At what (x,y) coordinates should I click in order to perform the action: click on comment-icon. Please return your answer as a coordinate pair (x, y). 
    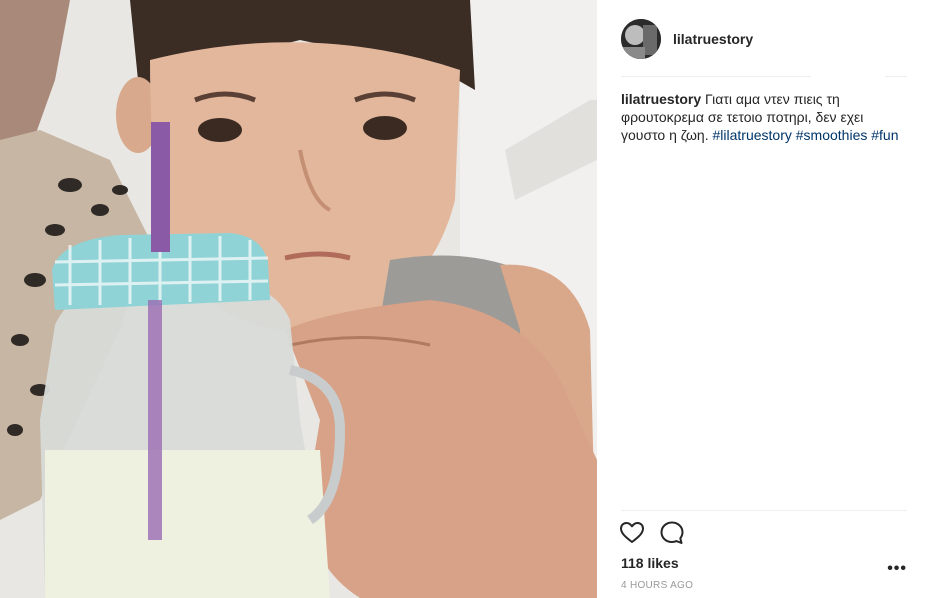
    Looking at the image, I should click on (672, 532).